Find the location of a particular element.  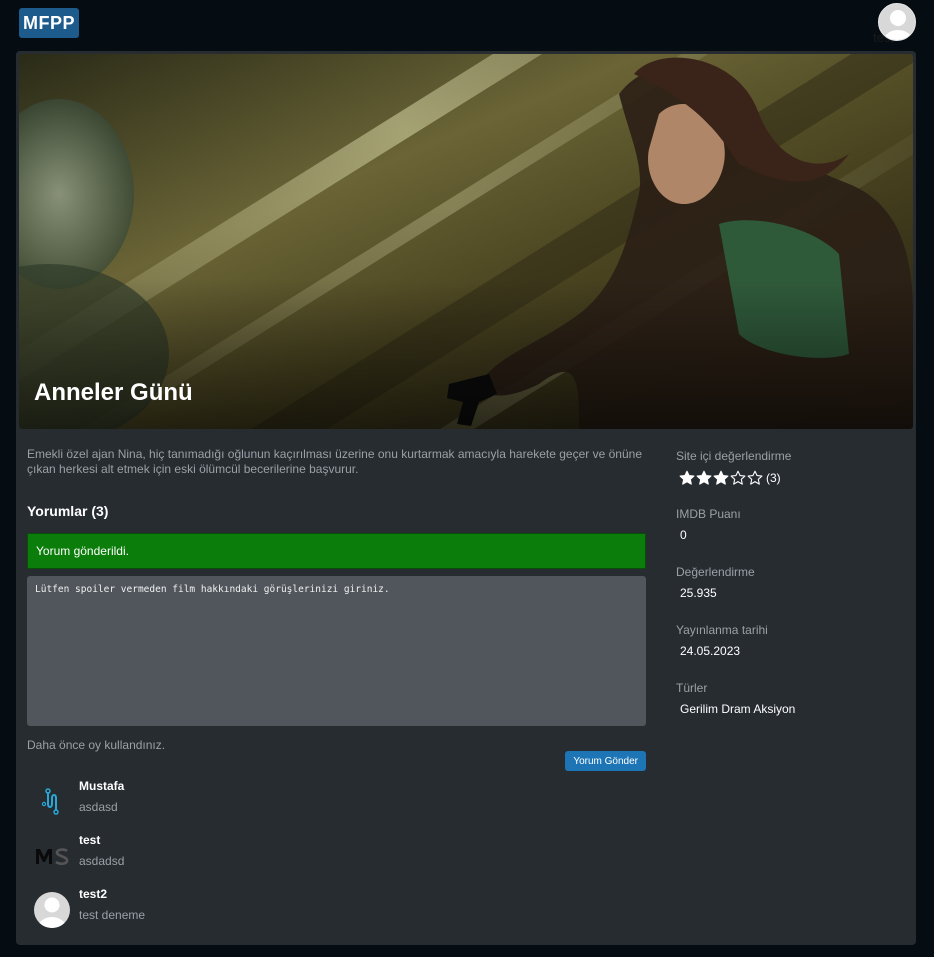

genres-block: Türler Gerilim Dram Aksiyon is located at coordinates (791, 699).